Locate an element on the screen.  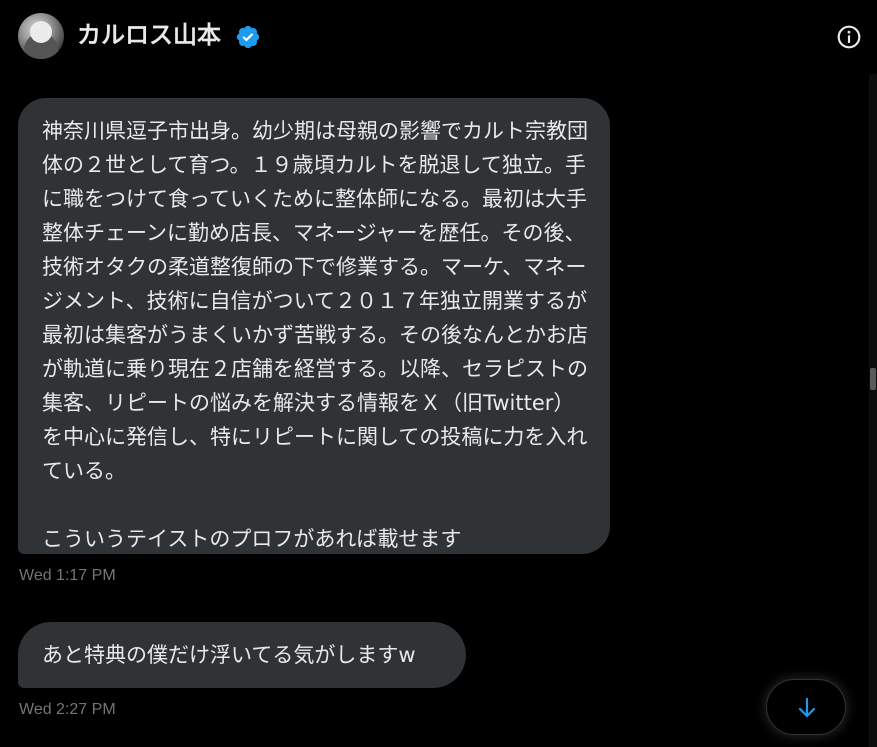
message-bubble: あと特典の僕だけ浮いてる気がしますw is located at coordinates (242, 655).